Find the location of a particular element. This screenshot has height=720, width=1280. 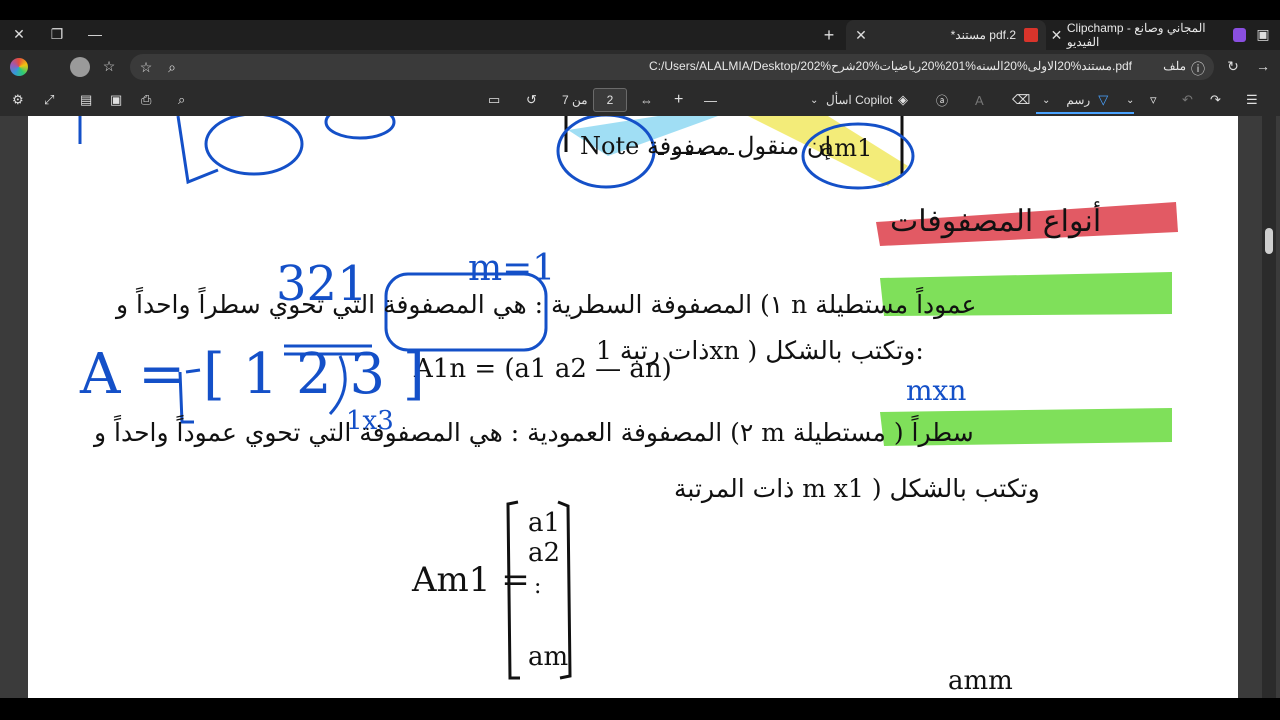

favorites-icon: ☆ is located at coordinates (109, 66).